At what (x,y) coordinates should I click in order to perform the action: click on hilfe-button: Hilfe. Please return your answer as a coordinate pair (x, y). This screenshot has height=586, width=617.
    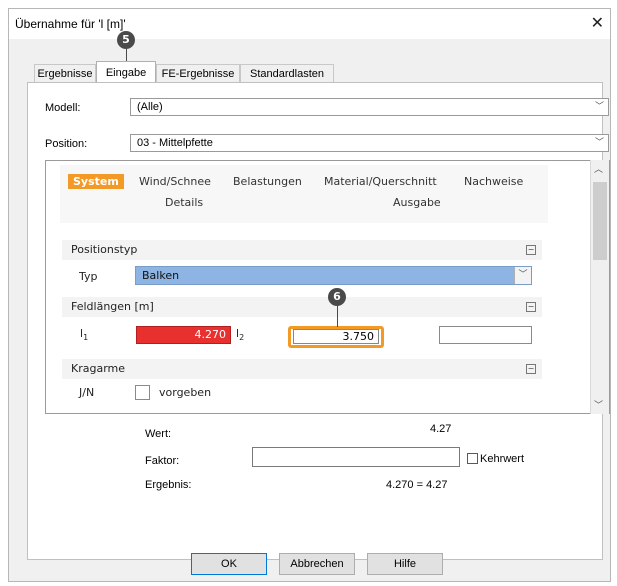
    Looking at the image, I should click on (405, 564).